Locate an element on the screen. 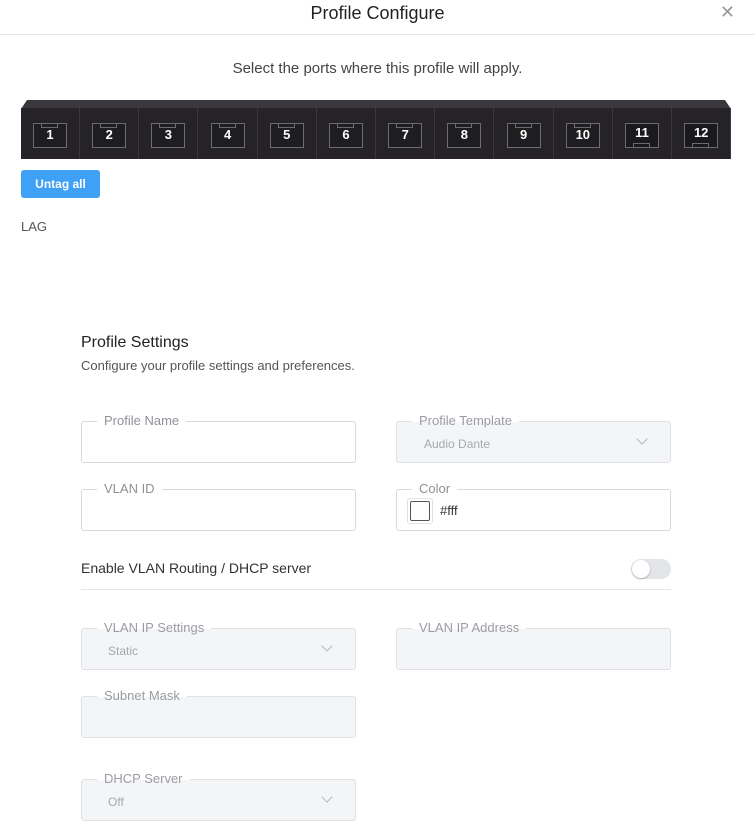 The image size is (755, 826). port-12: 12 is located at coordinates (702, 133).